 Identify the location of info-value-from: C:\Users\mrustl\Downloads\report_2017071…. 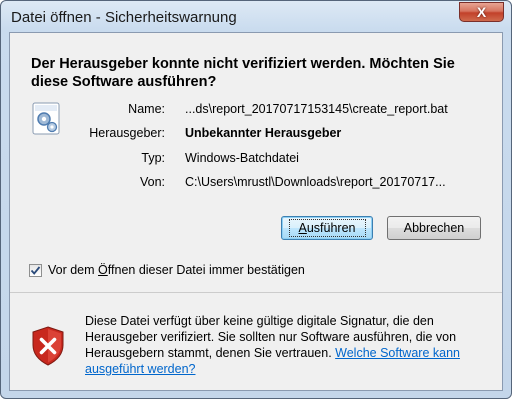
(315, 182).